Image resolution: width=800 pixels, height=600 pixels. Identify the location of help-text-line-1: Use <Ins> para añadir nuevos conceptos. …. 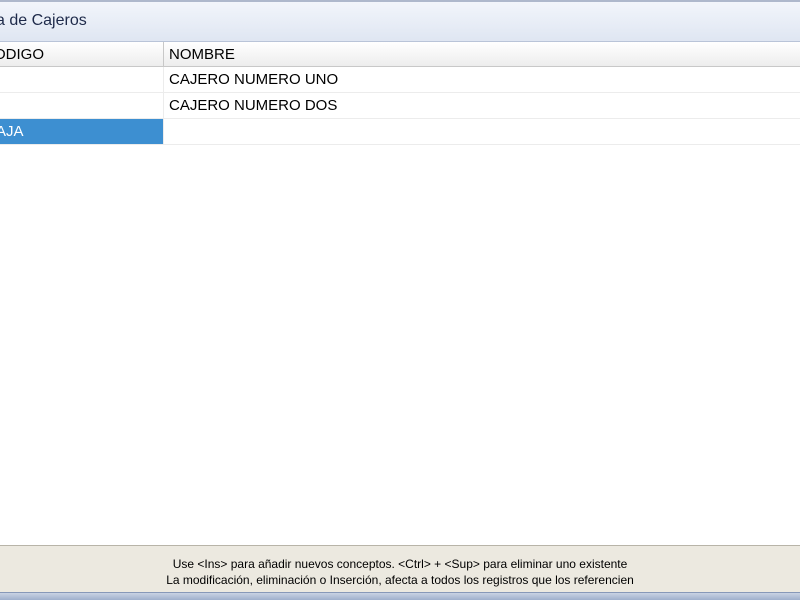
(400, 564).